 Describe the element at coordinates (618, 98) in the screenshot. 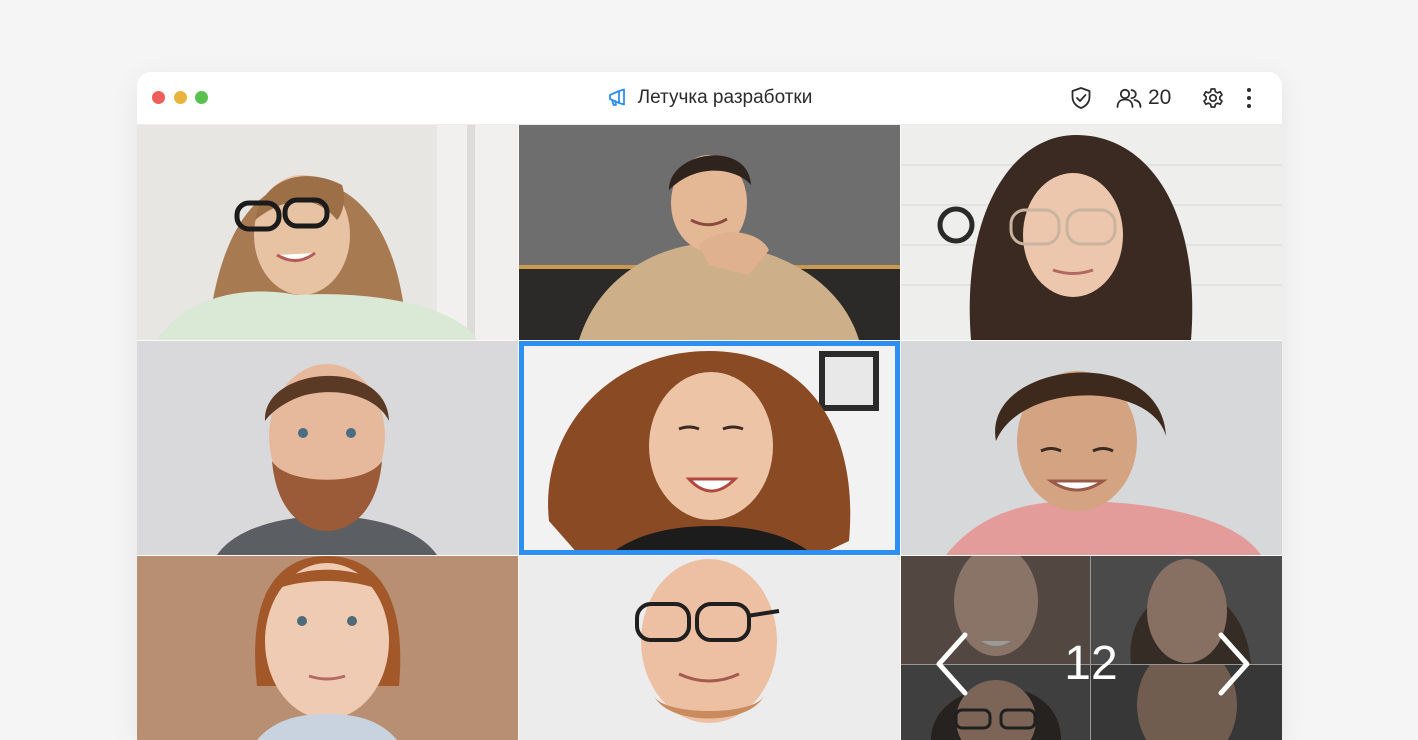

I see `megaphone-icon` at that location.